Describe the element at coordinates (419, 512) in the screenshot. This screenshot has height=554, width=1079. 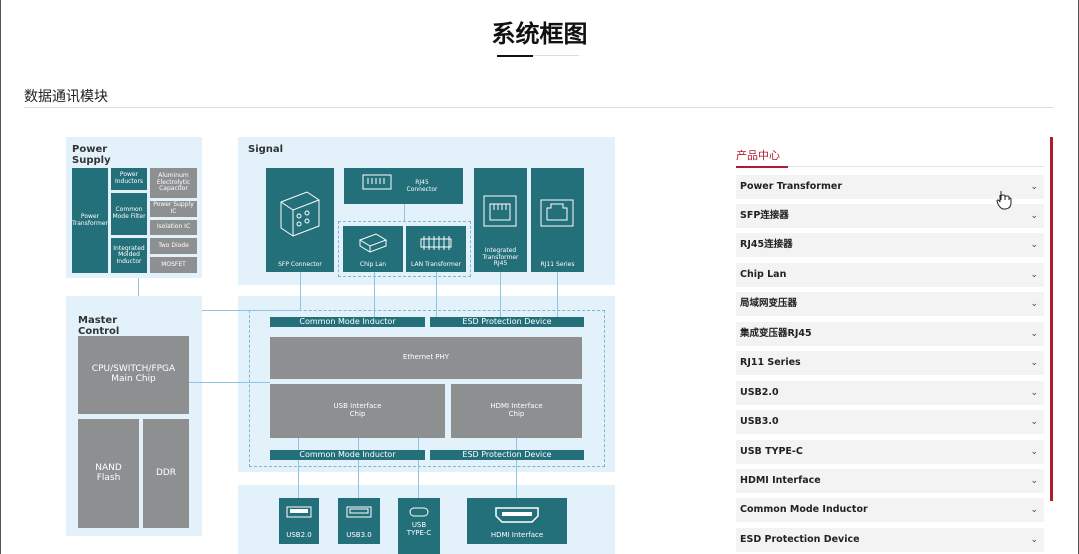
I see `usbc-port-icon` at that location.